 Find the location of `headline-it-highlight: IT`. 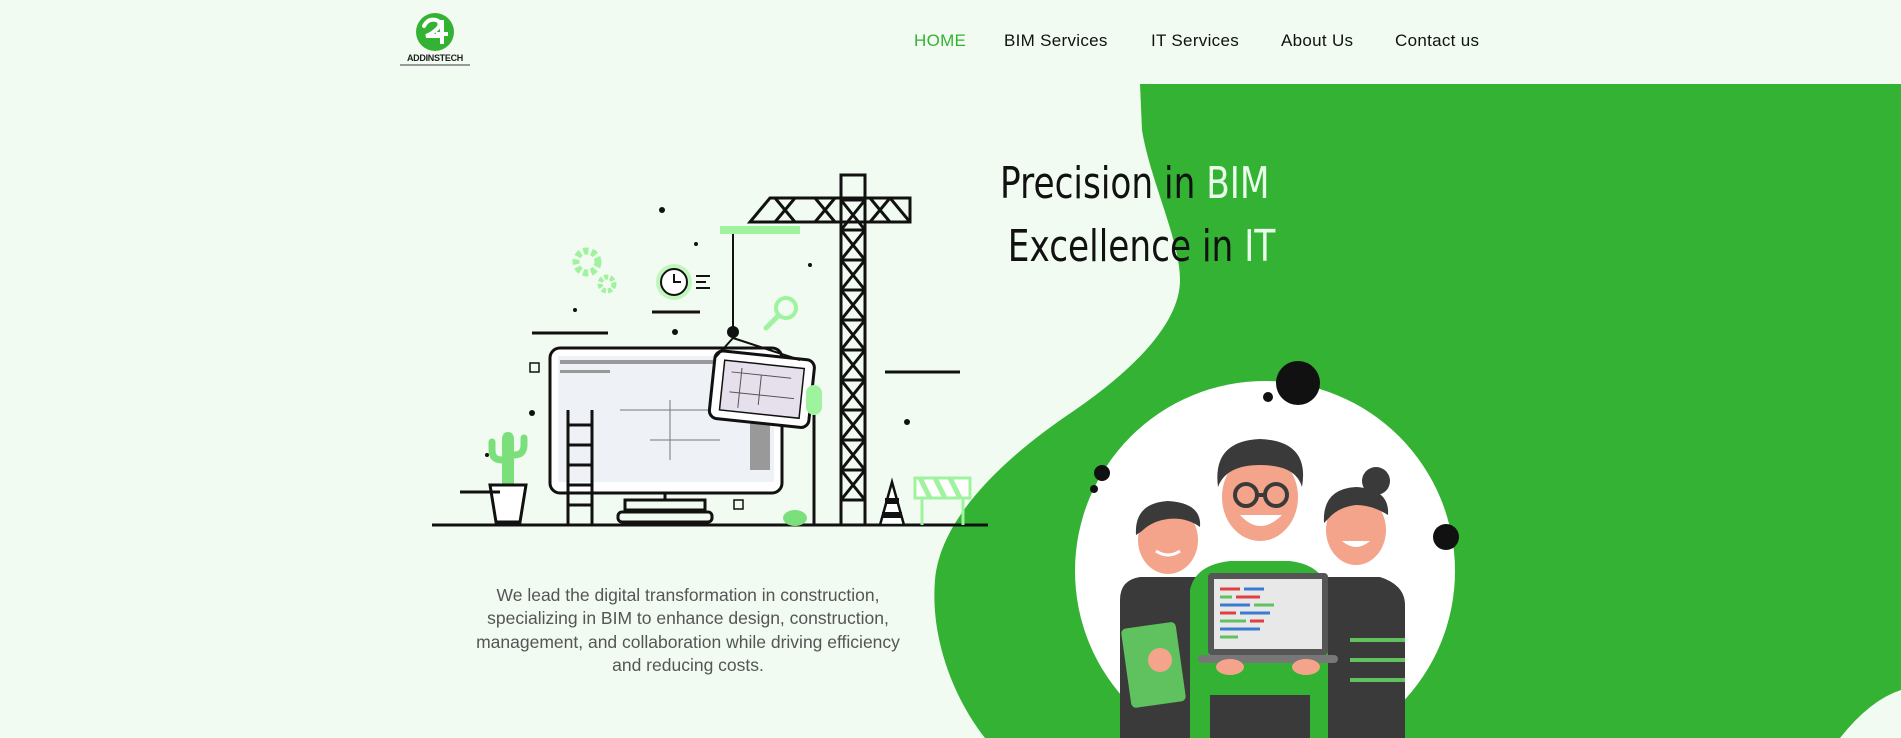

headline-it-highlight: IT is located at coordinates (1260, 246).